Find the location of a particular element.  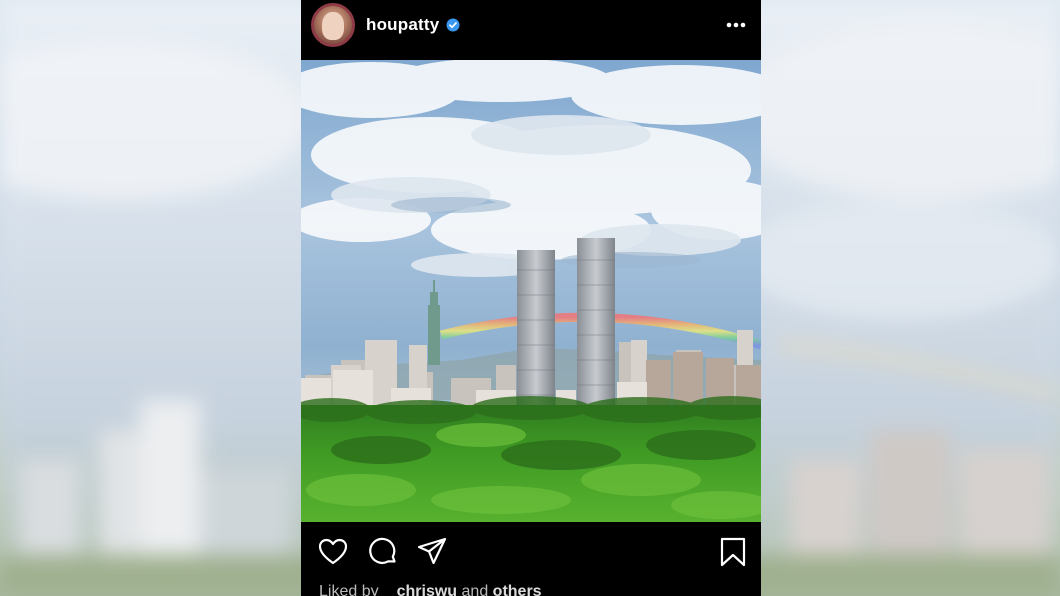

avatar-face is located at coordinates (333, 26).